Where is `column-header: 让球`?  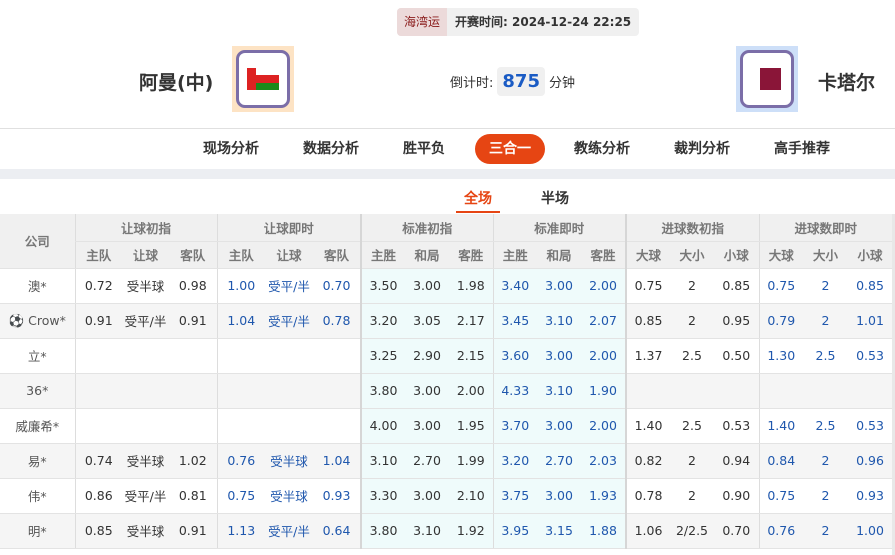
column-header: 让球 is located at coordinates (289, 255).